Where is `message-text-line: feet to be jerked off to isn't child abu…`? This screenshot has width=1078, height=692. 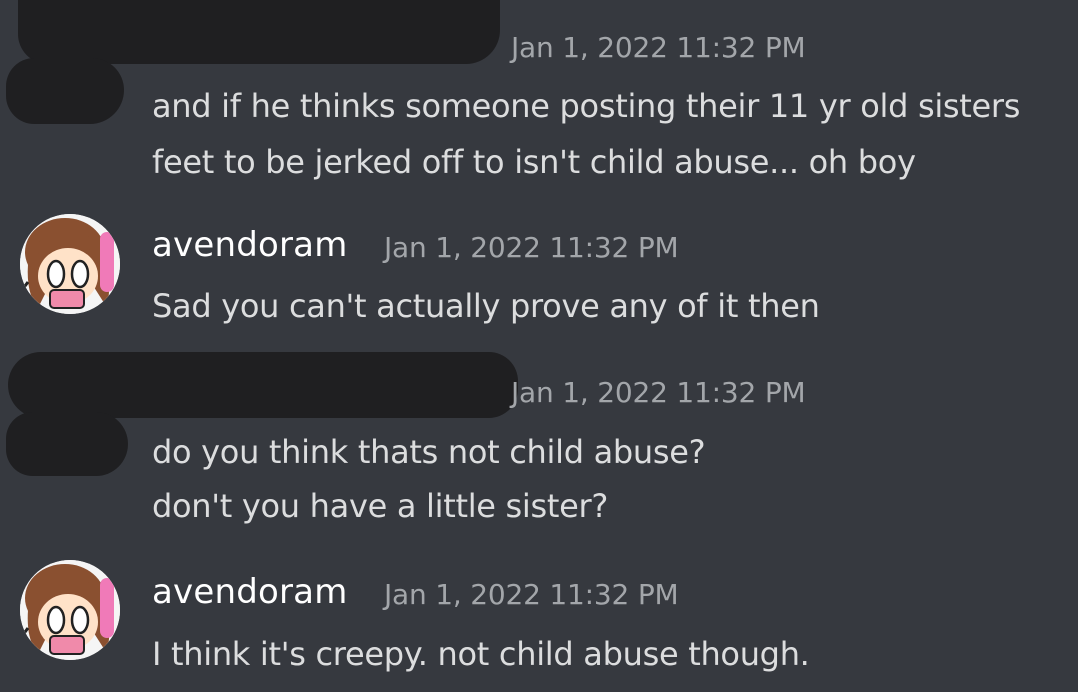 message-text-line: feet to be jerked off to isn't child abu… is located at coordinates (534, 162).